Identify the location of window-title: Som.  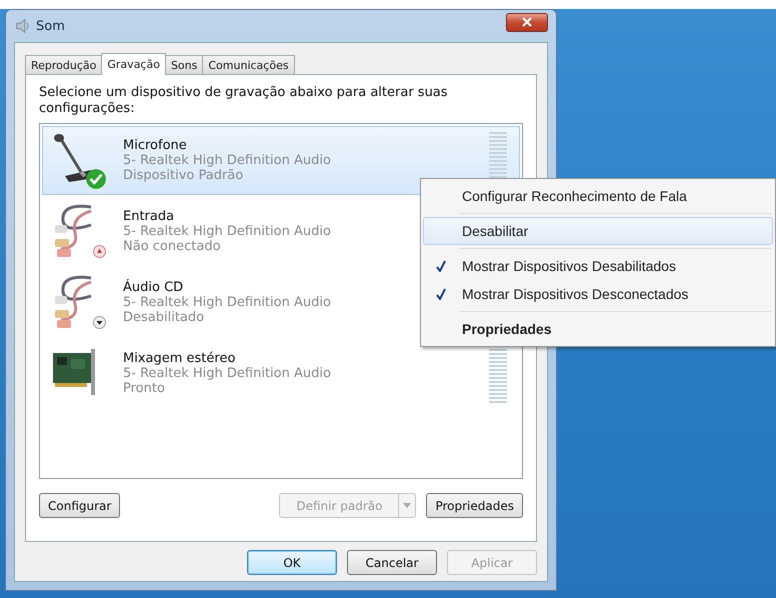
(51, 26).